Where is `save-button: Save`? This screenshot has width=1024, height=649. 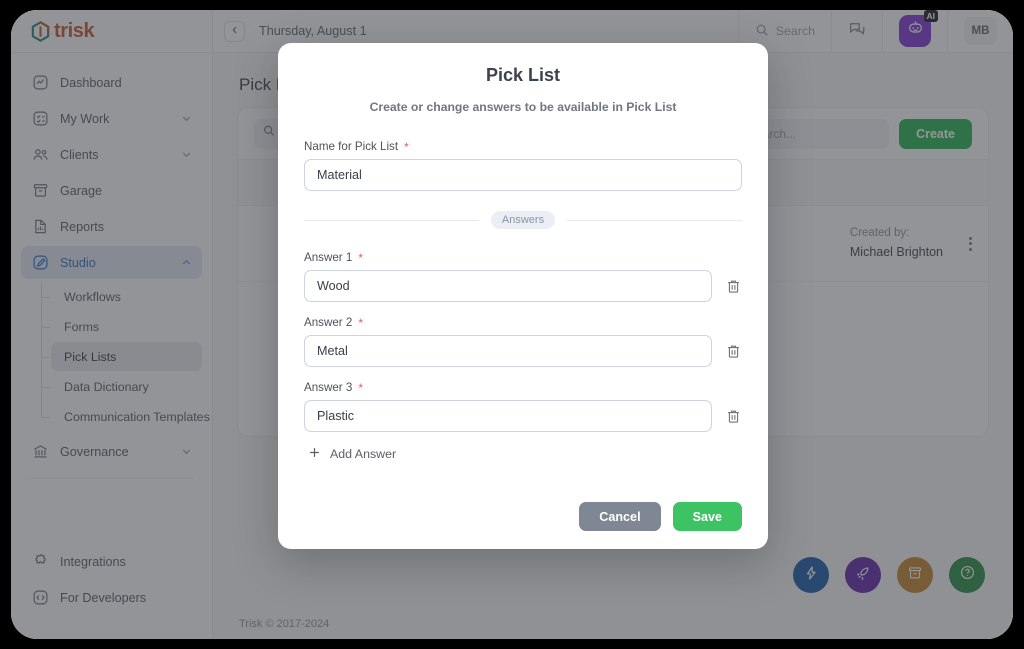
save-button: Save is located at coordinates (707, 516).